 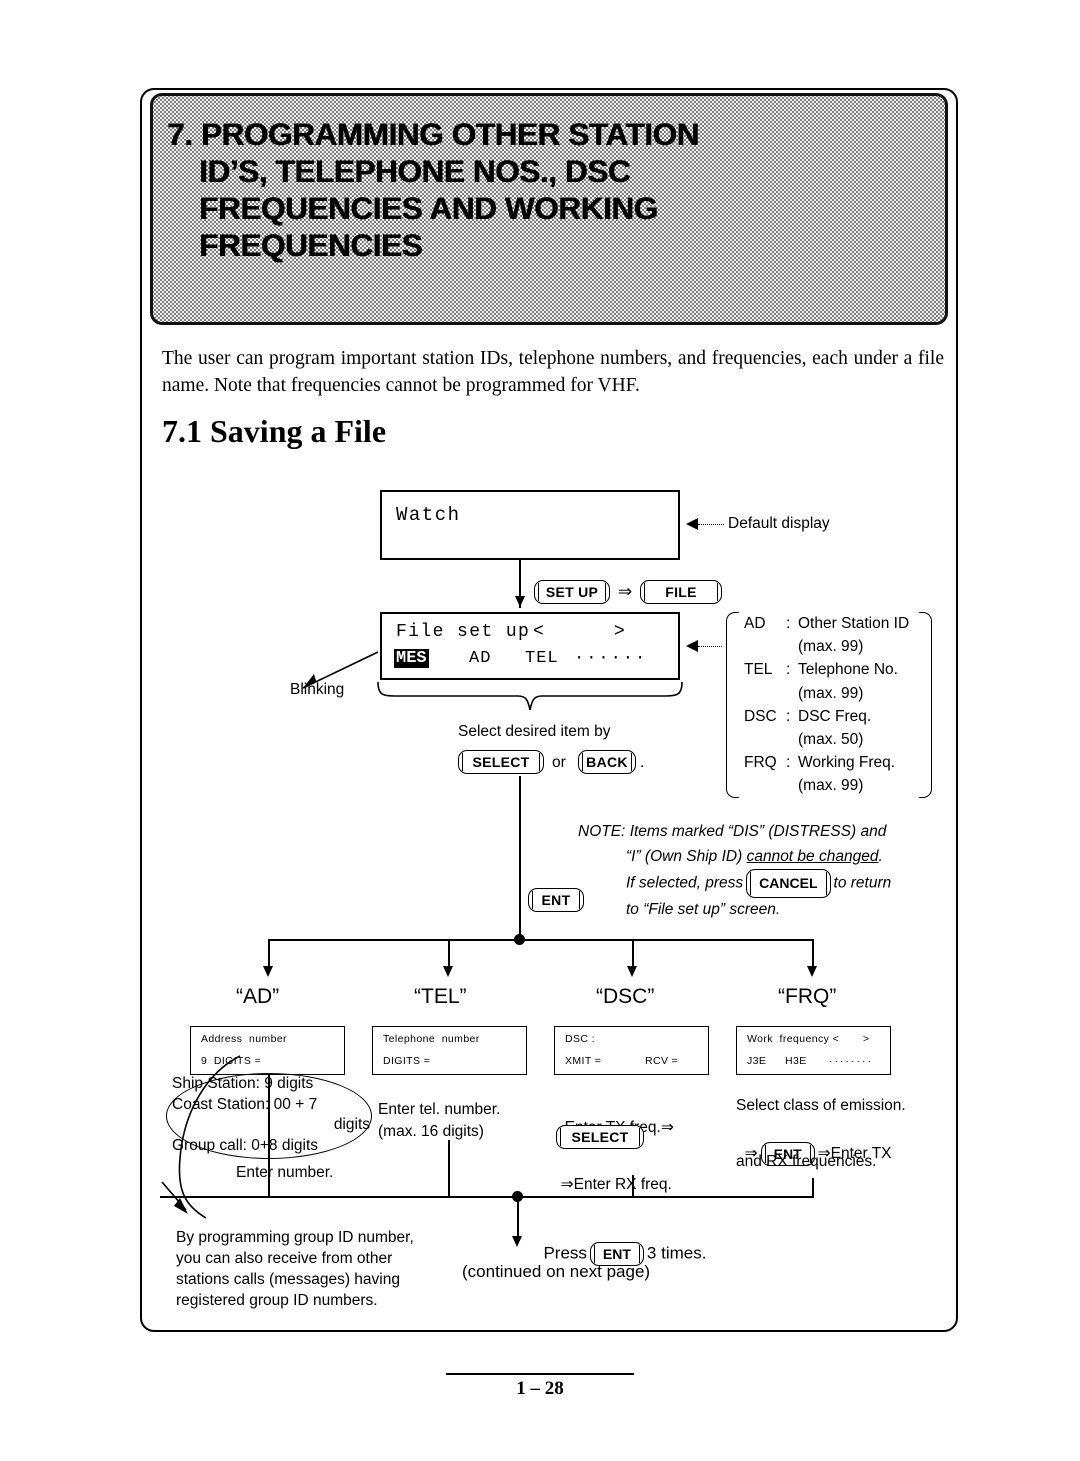 I want to click on legend-row: DSC : DSC Freq., so click(x=826, y=716).